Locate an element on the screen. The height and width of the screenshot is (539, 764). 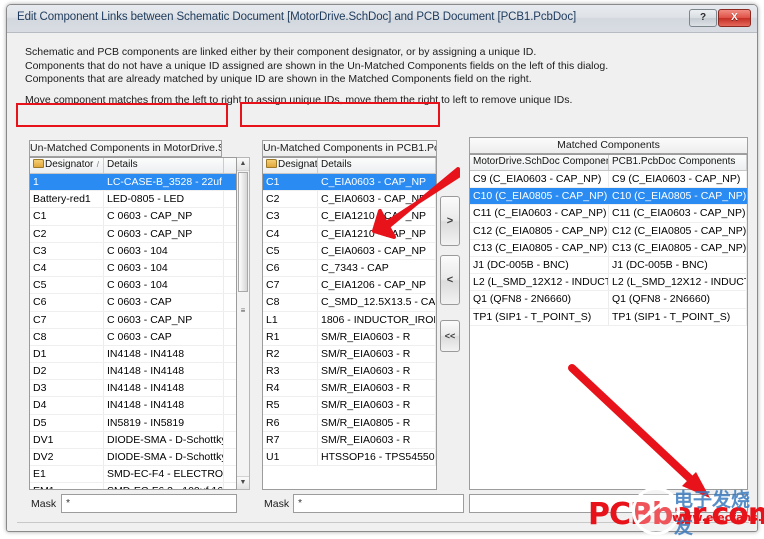
mid-cell-designator: C4 is located at coordinates (290, 233).